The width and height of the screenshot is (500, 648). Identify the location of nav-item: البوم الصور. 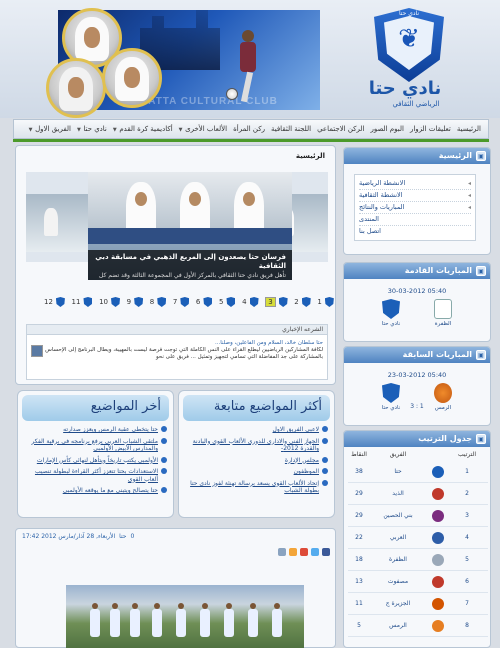
(387, 129).